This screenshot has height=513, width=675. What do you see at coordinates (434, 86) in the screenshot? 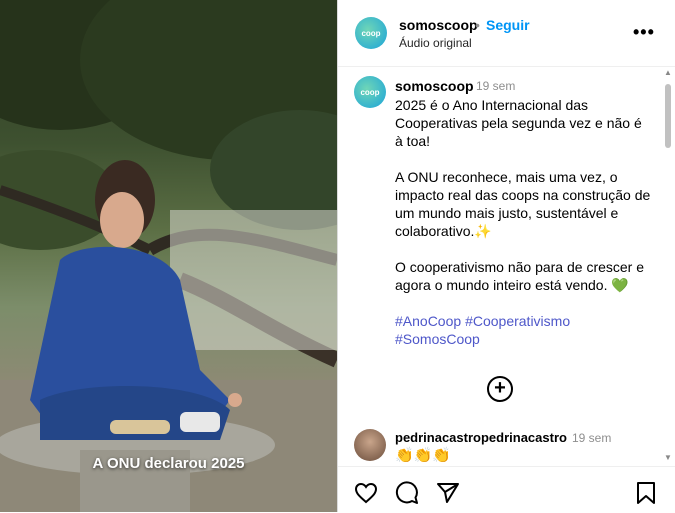
I see `caption-username: somoscoop` at bounding box center [434, 86].